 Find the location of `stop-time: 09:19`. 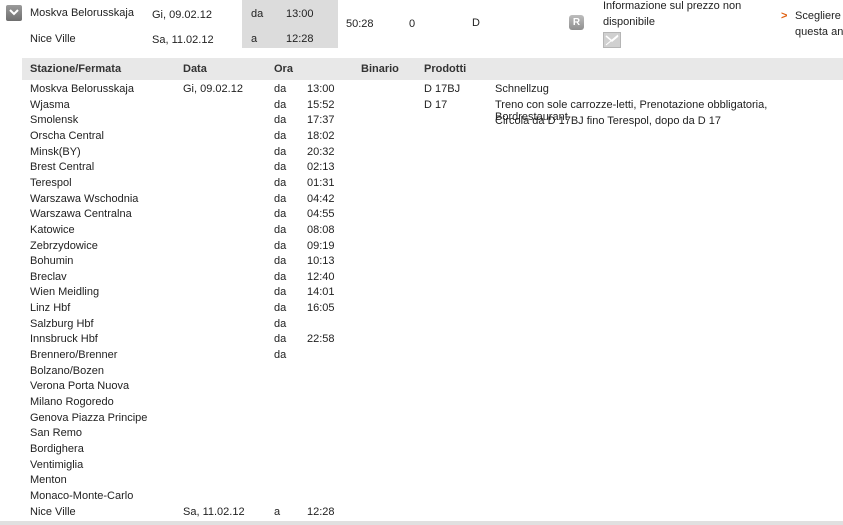

stop-time: 09:19 is located at coordinates (321, 245).